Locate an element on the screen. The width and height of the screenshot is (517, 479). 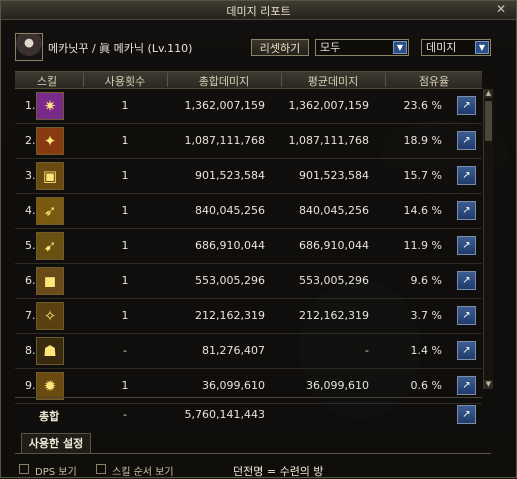
metric-select: 데미지 ▼ is located at coordinates (456, 47).